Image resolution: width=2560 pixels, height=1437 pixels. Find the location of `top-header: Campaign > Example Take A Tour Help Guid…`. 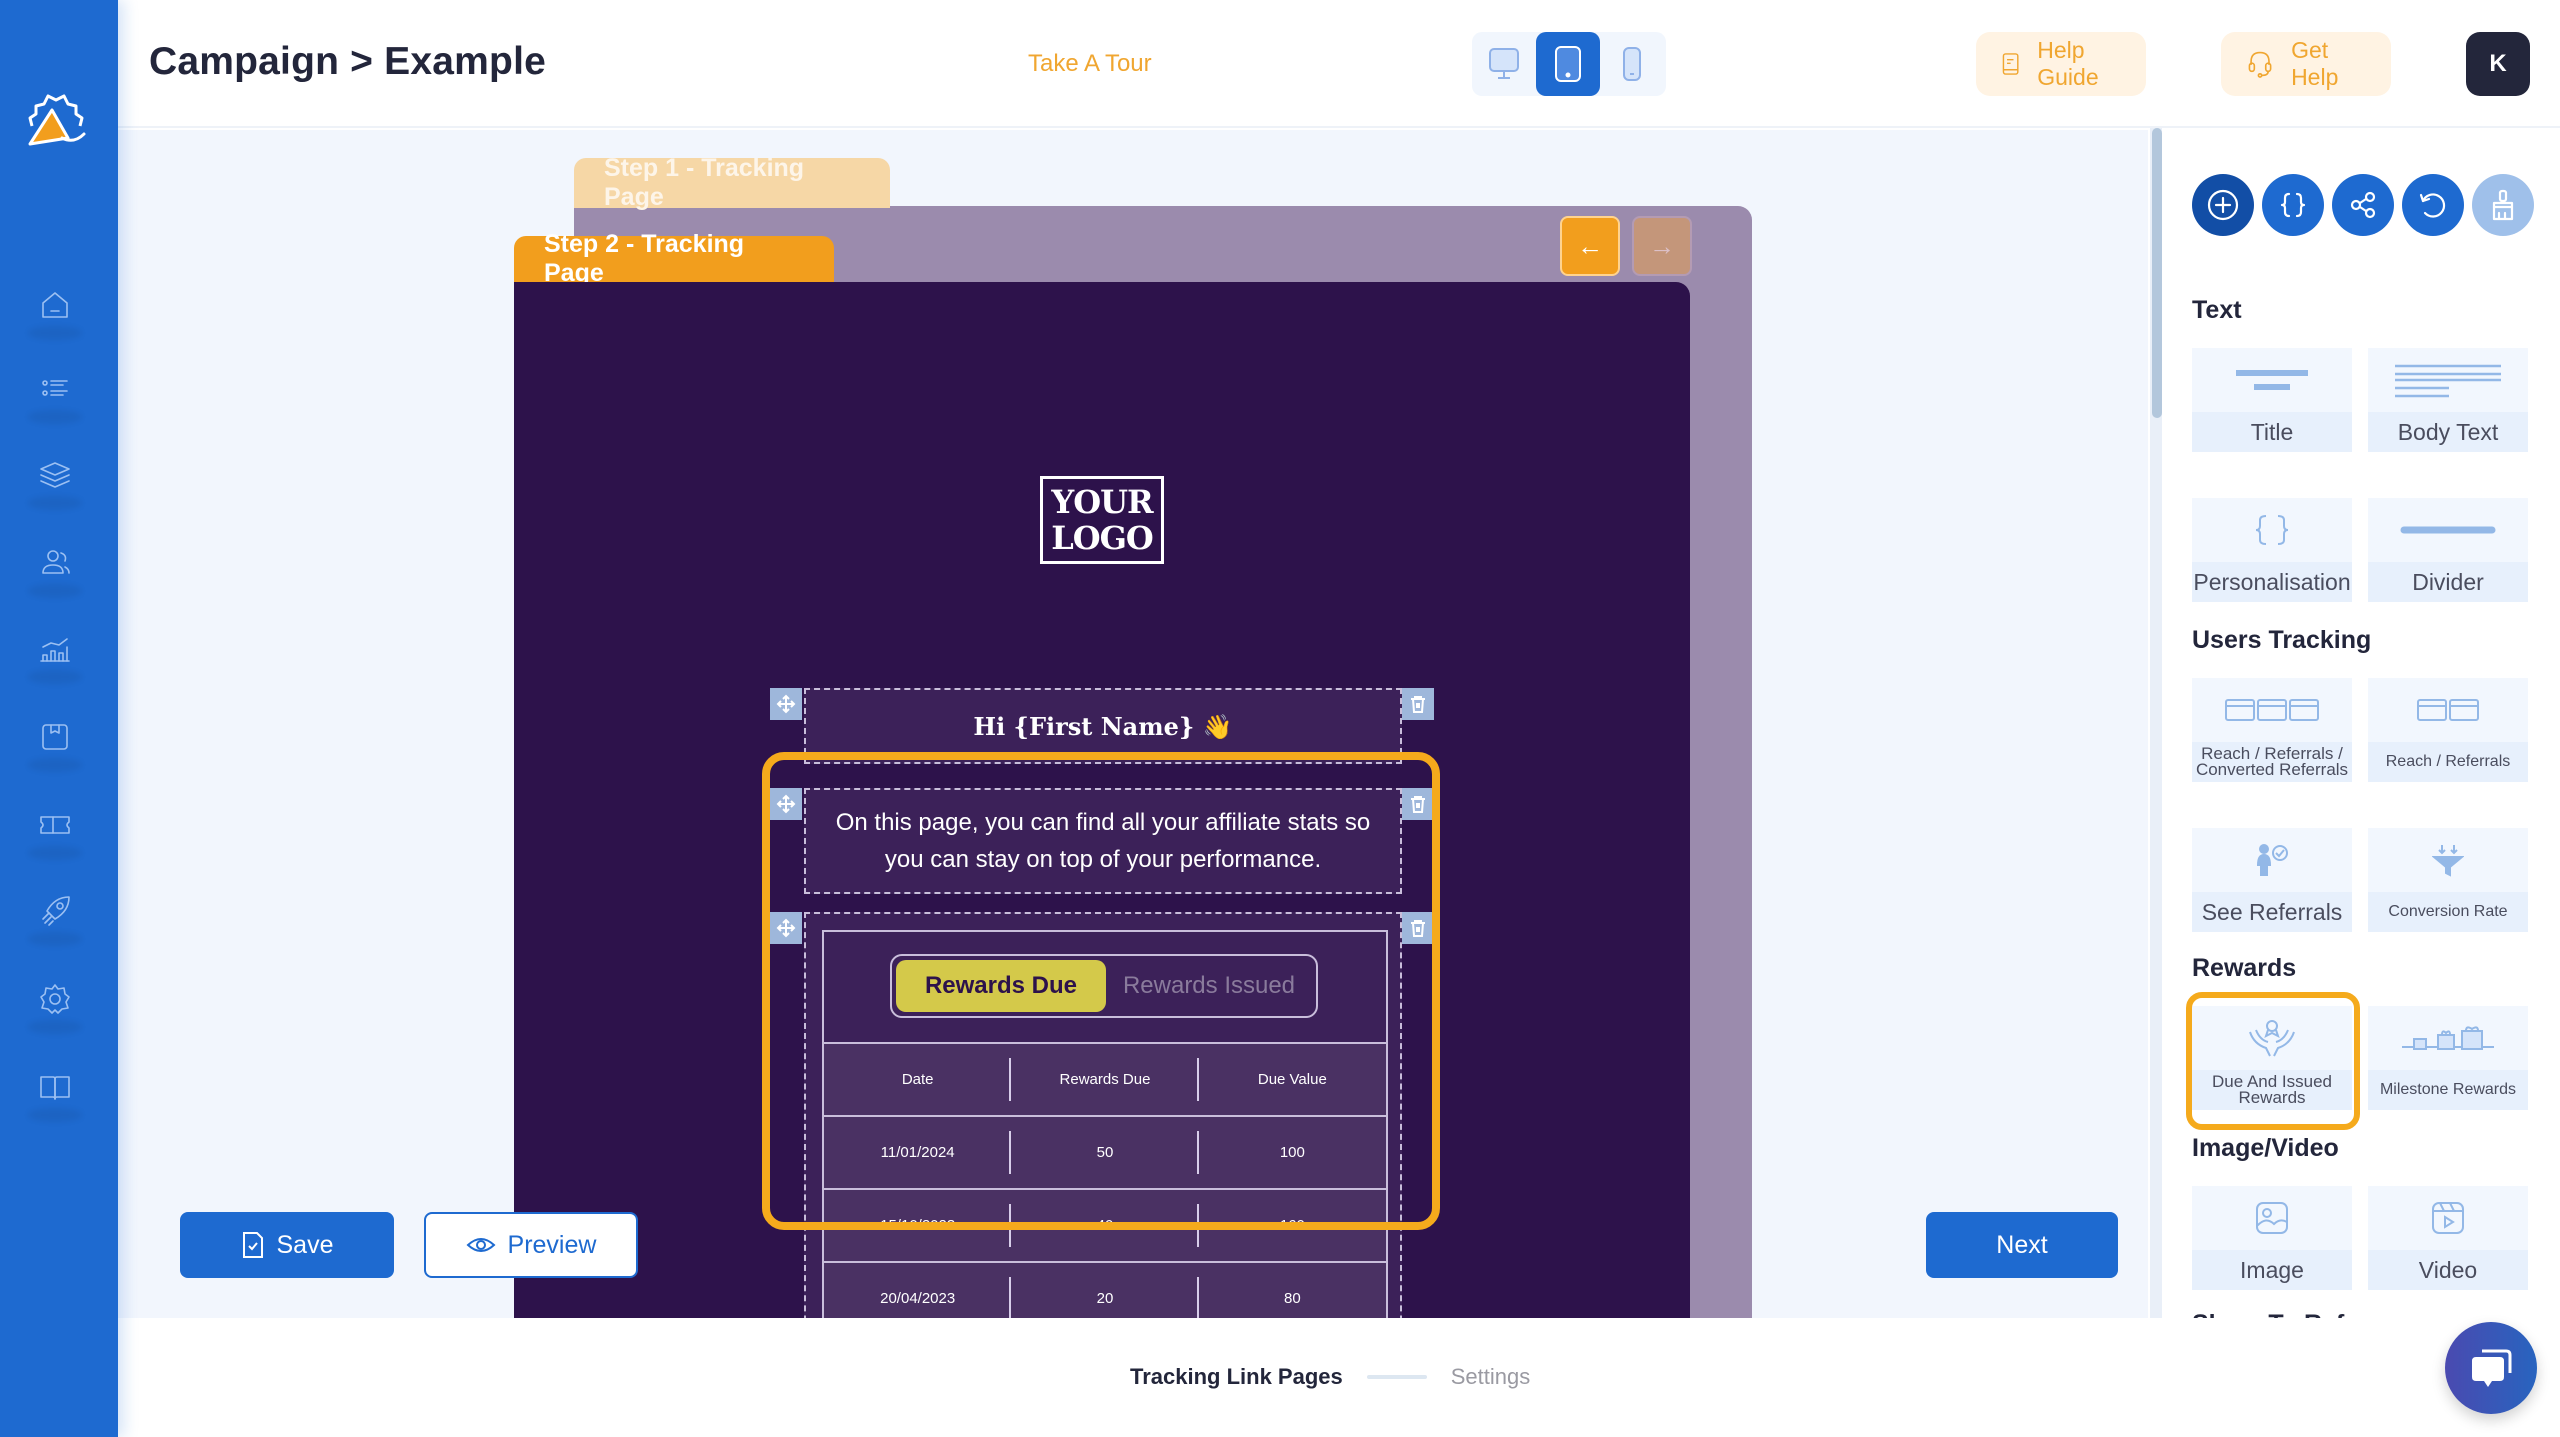

top-header: Campaign > Example Take A Tour Help Guid… is located at coordinates (1339, 64).